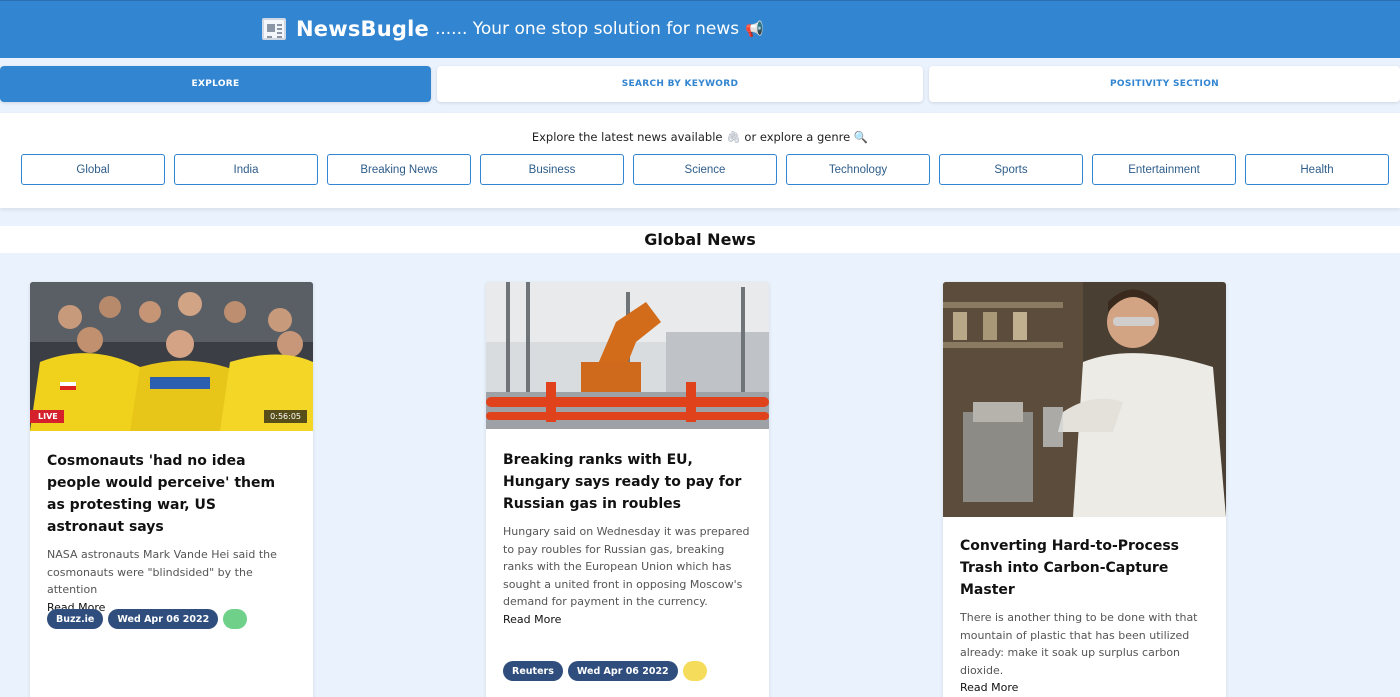  Describe the element at coordinates (1164, 84) in the screenshot. I see `tab-positivity-section: POSITIVITY SECTION` at that location.